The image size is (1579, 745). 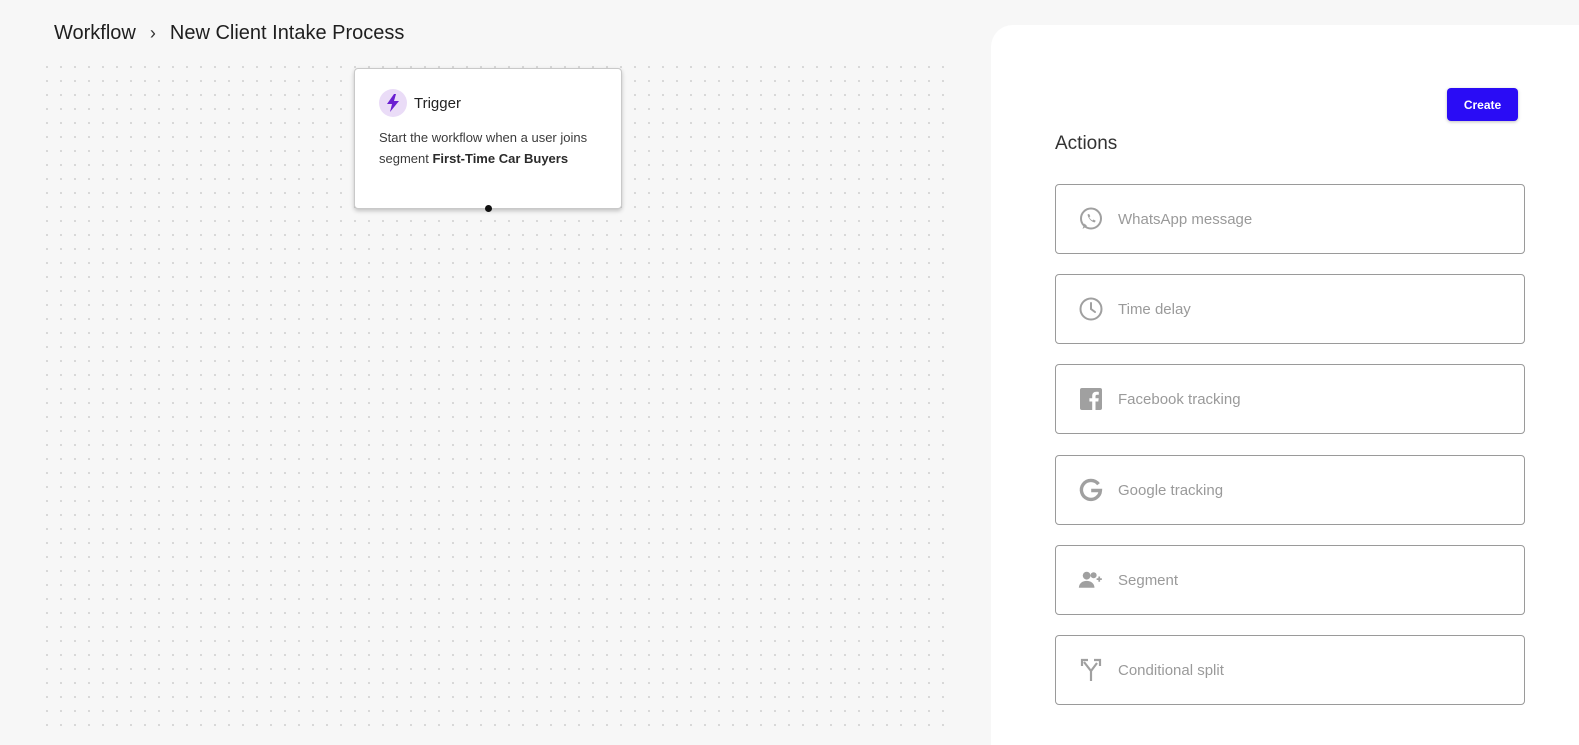 I want to click on create-button: Create, so click(x=1482, y=104).